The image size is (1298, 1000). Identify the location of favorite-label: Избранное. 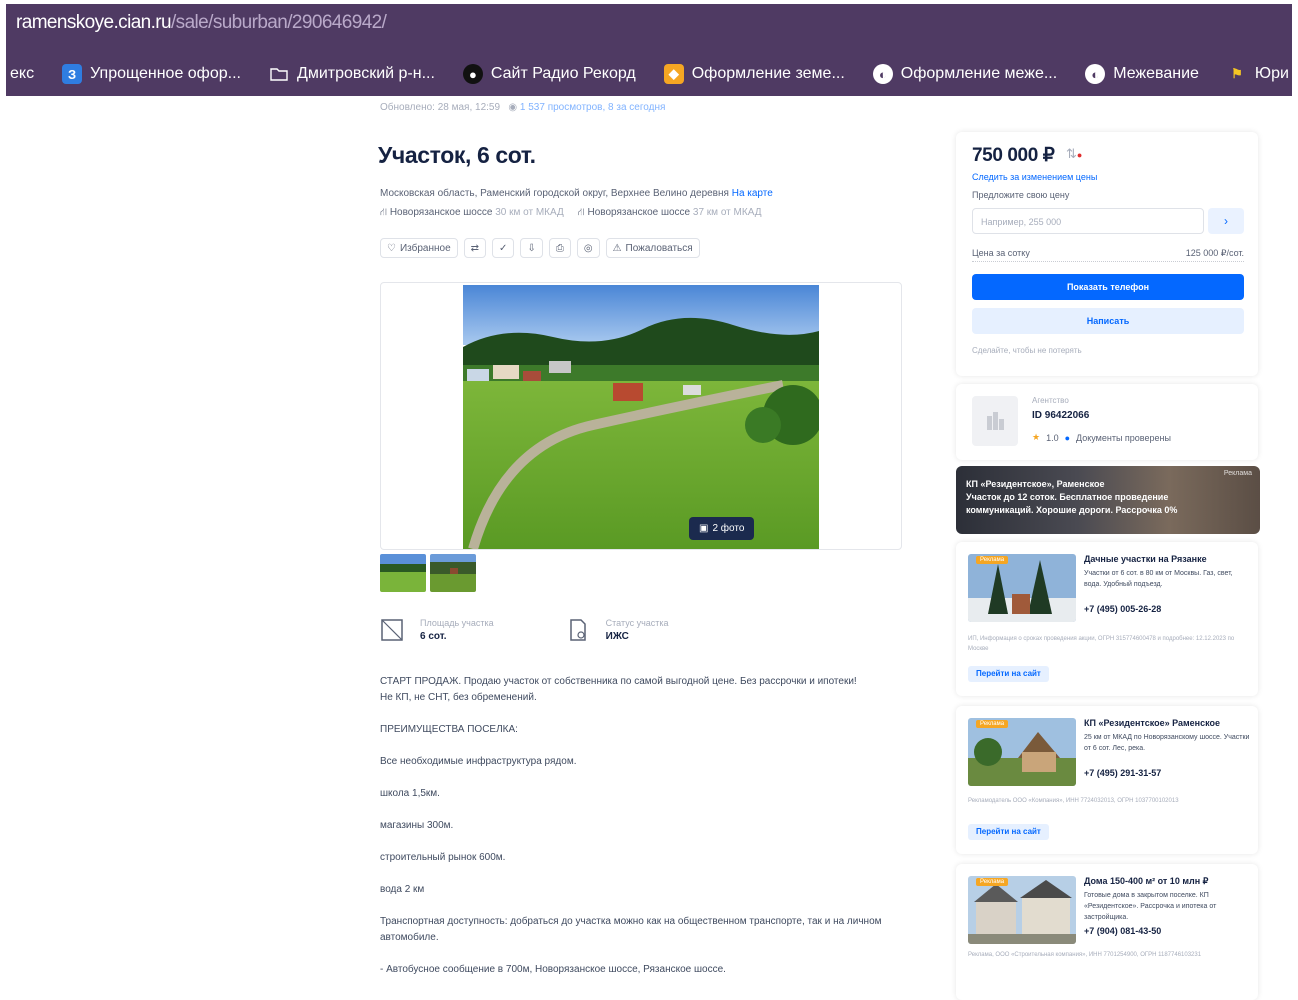
(425, 248).